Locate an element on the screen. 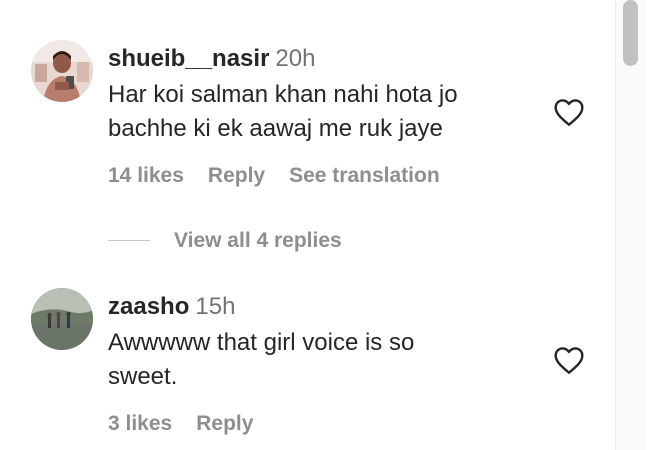  avatar-photo is located at coordinates (62, 319).